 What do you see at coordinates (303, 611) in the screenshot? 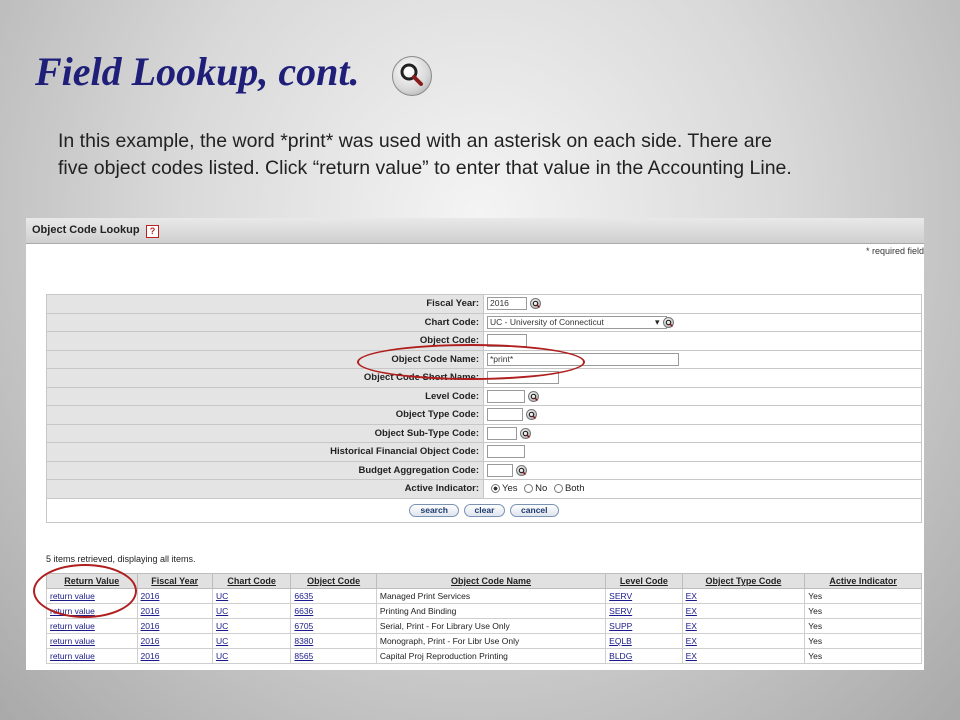
I see `cell-link: 6636` at bounding box center [303, 611].